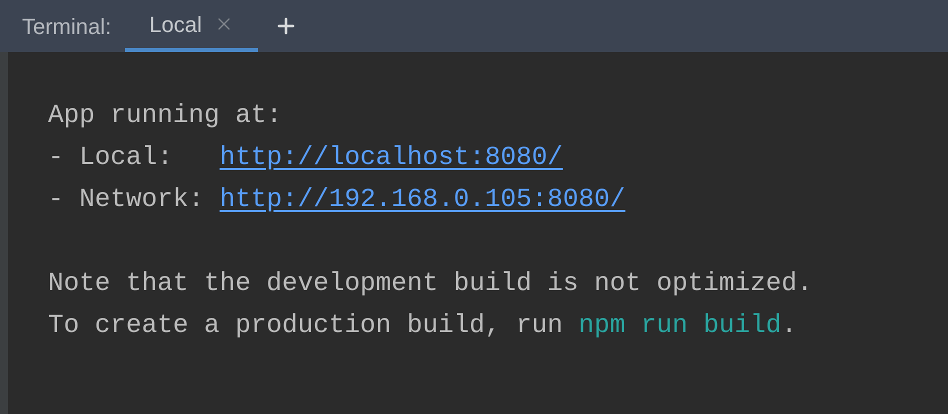 Image resolution: width=948 pixels, height=414 pixels. Describe the element at coordinates (67, 26) in the screenshot. I see `tool-window-title: Terminal:` at that location.